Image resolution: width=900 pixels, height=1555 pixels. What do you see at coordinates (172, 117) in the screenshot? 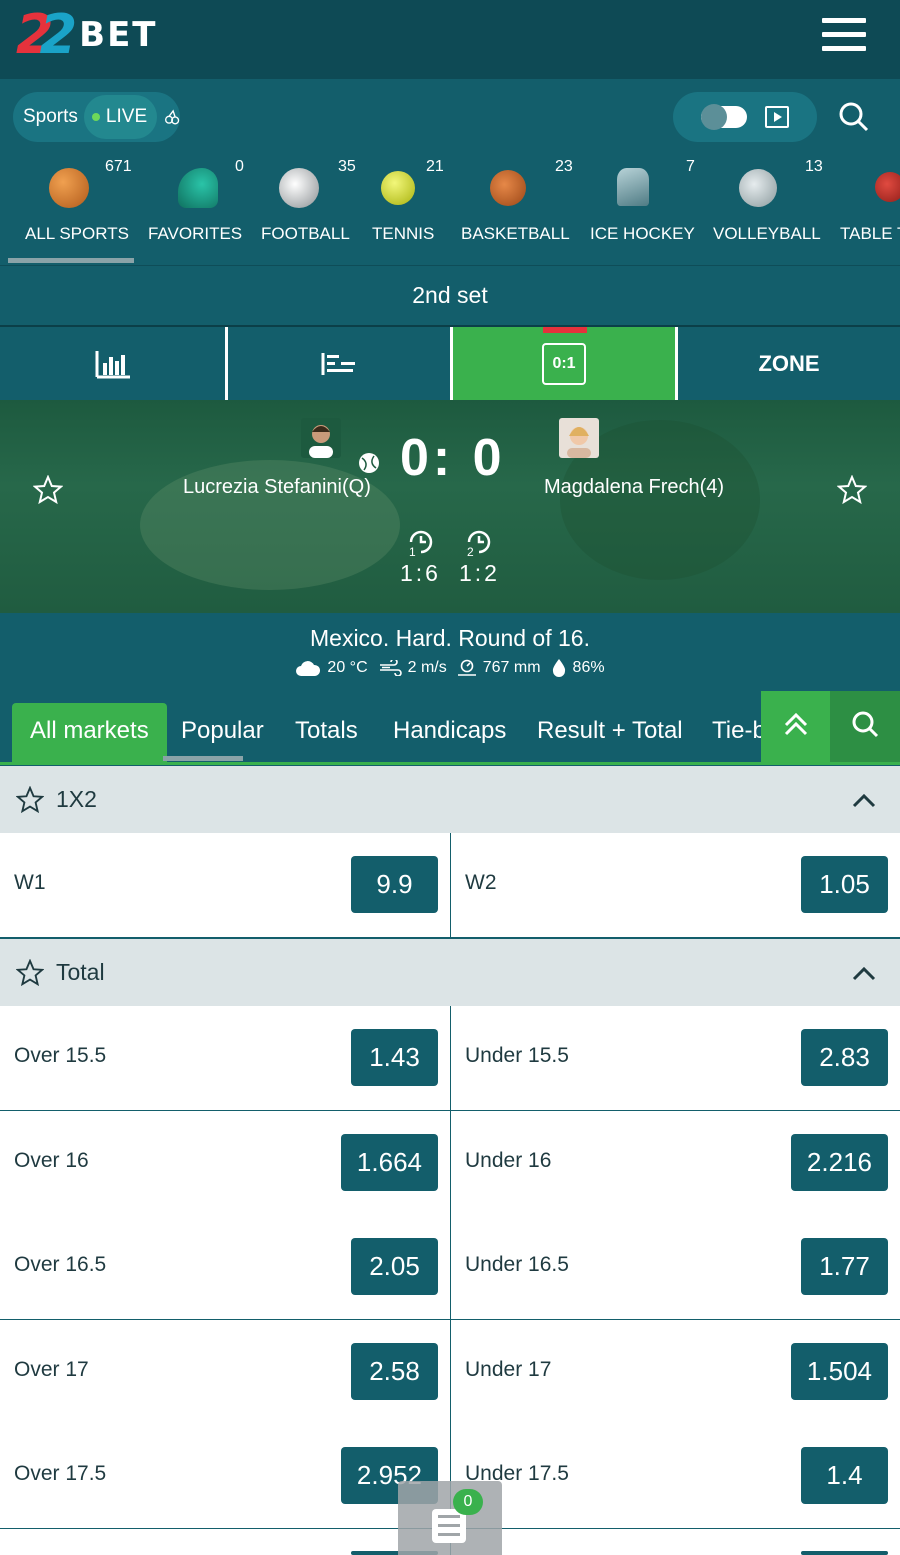
I see `casino-cherry-icon` at bounding box center [172, 117].